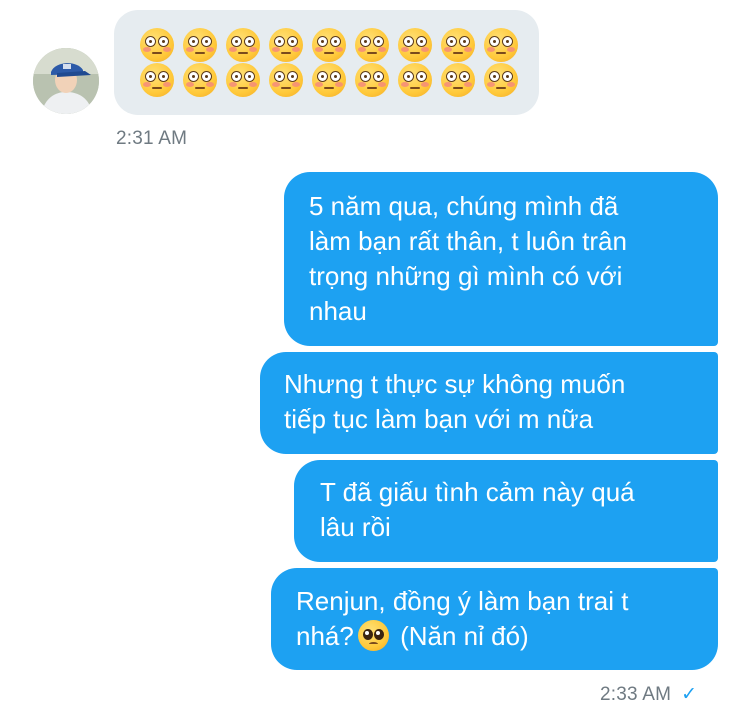 Image resolution: width=750 pixels, height=720 pixels. I want to click on message-text-line: T đã giấu tình cảm này quá, so click(477, 492).